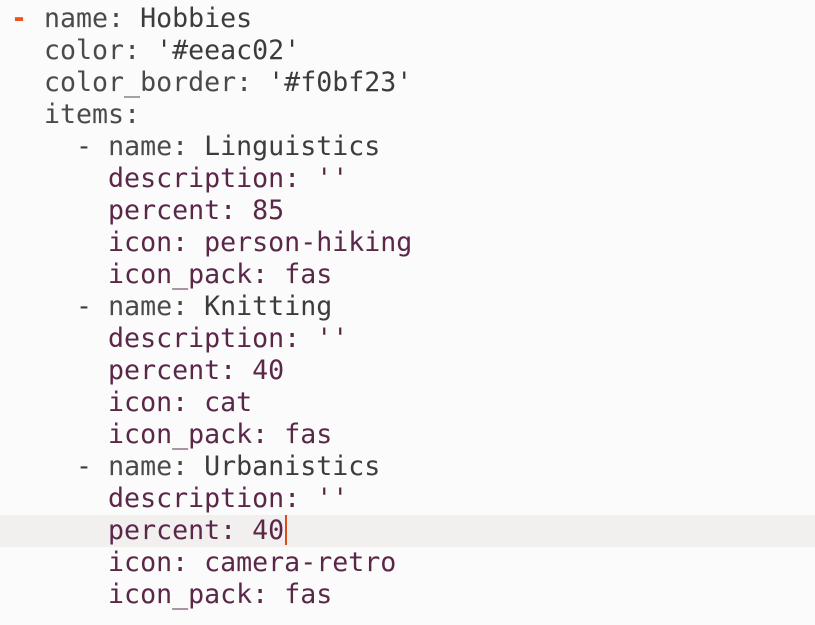 This screenshot has width=815, height=625. I want to click on line-text: - name: Linguistics, so click(212, 147).